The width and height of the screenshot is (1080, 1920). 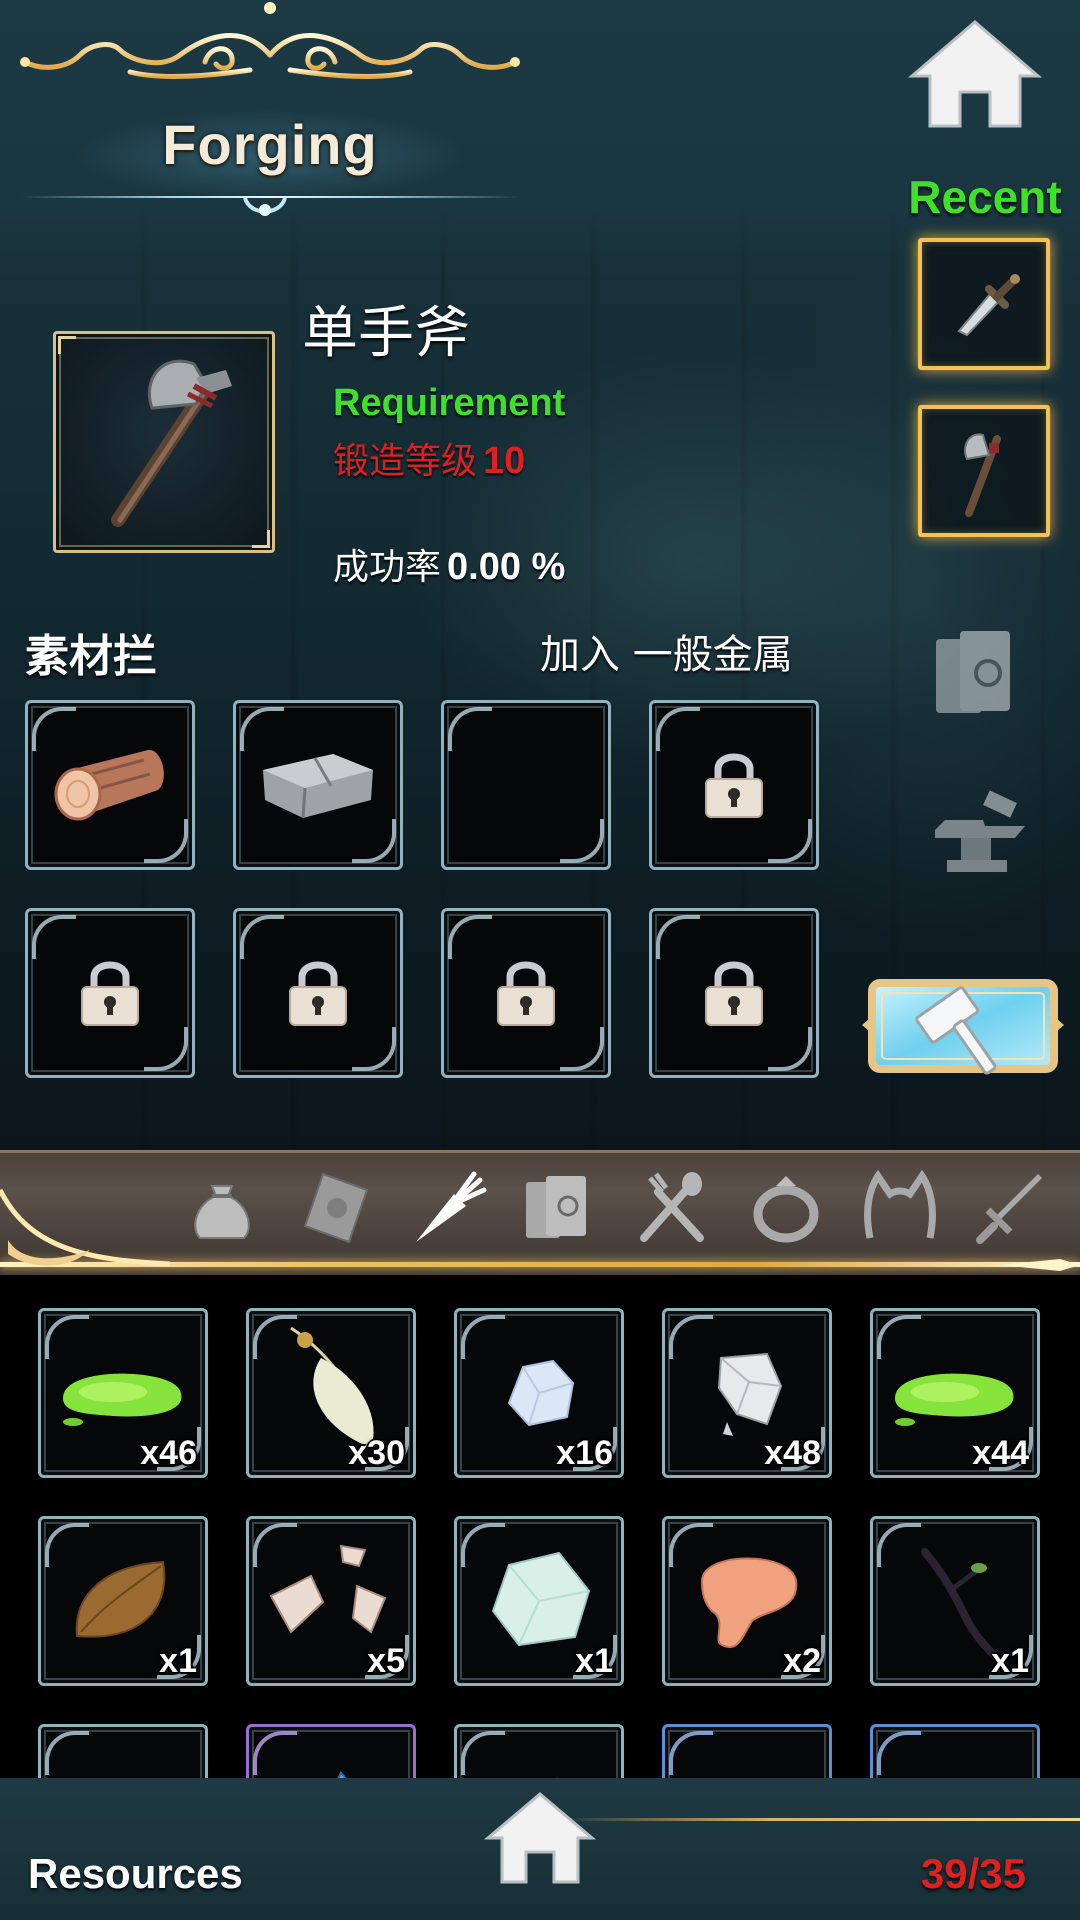 I want to click on silver-ore-icon, so click(x=750, y=1394).